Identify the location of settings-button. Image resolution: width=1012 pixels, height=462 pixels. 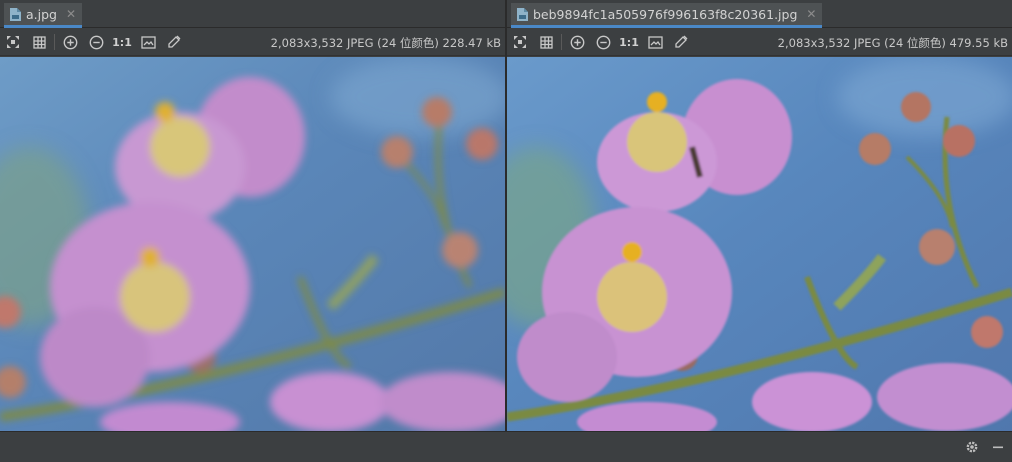
(972, 447).